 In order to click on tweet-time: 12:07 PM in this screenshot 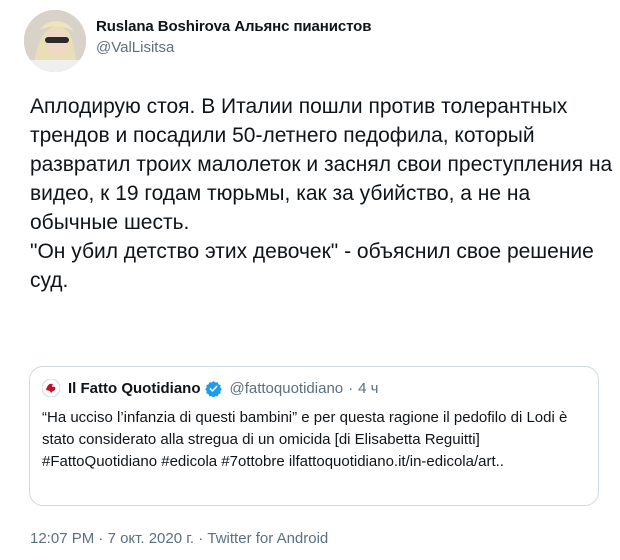, I will do `click(62, 538)`.